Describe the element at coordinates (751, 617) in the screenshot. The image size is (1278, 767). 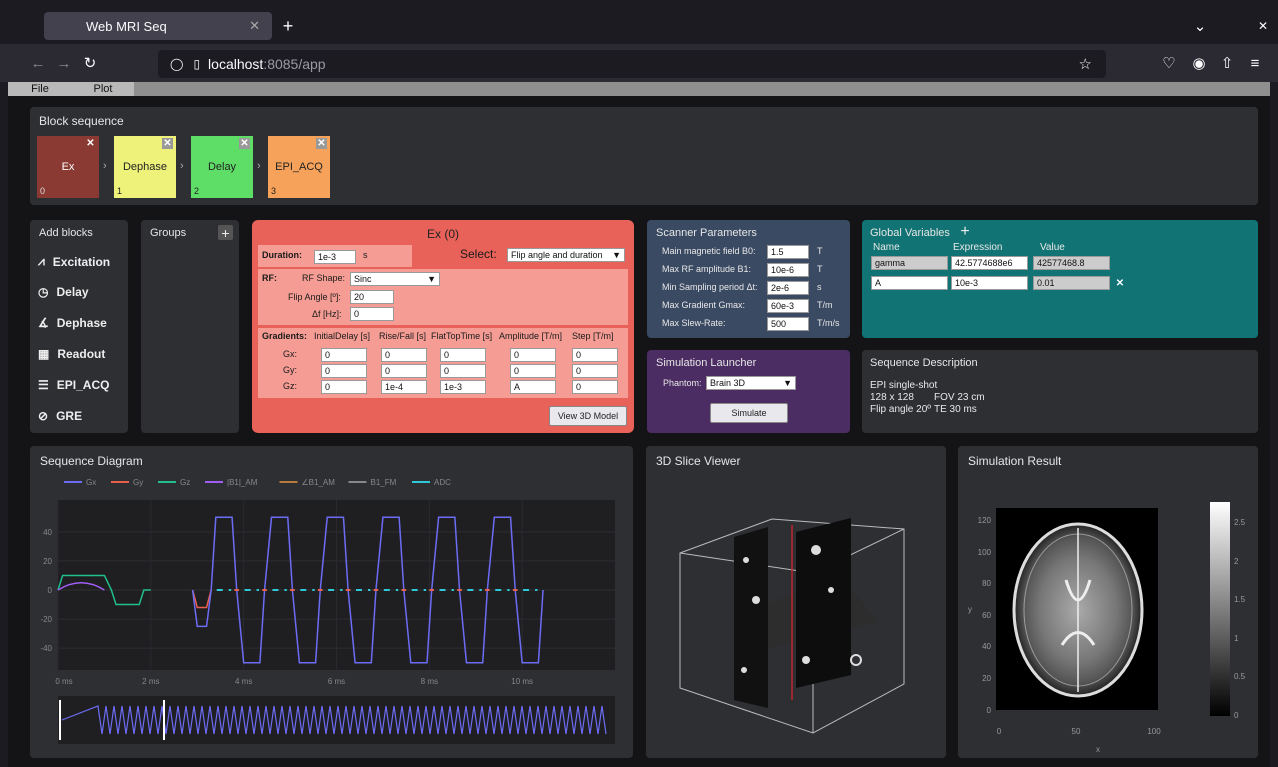
I see `sagittal-slice` at that location.